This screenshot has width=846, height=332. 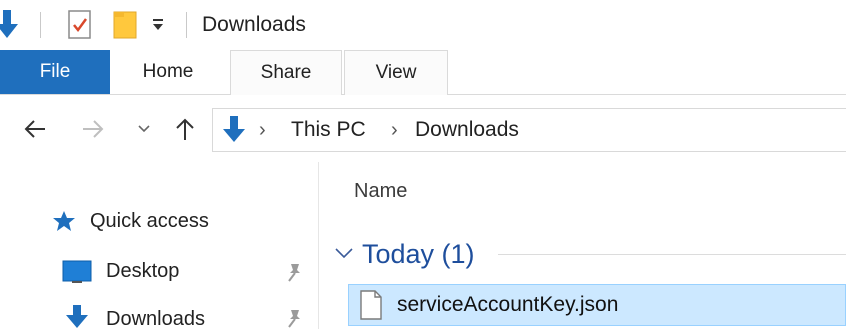 I want to click on nav-item-desktop: Desktop, so click(x=187, y=272).